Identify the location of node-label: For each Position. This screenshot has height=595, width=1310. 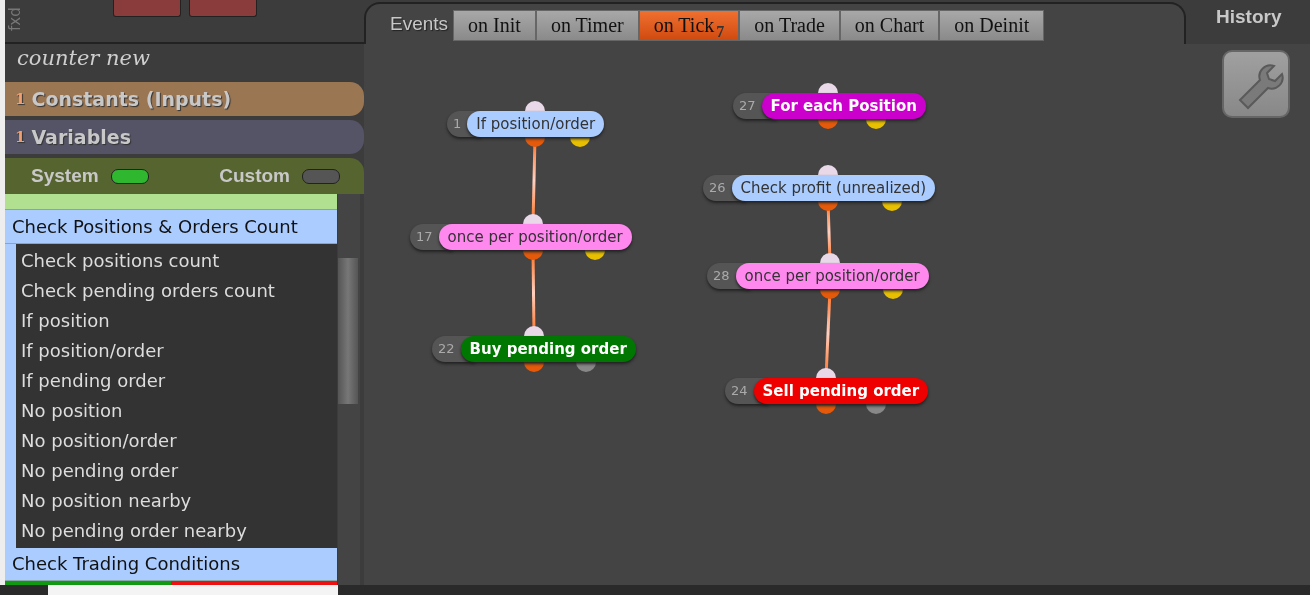
(843, 106).